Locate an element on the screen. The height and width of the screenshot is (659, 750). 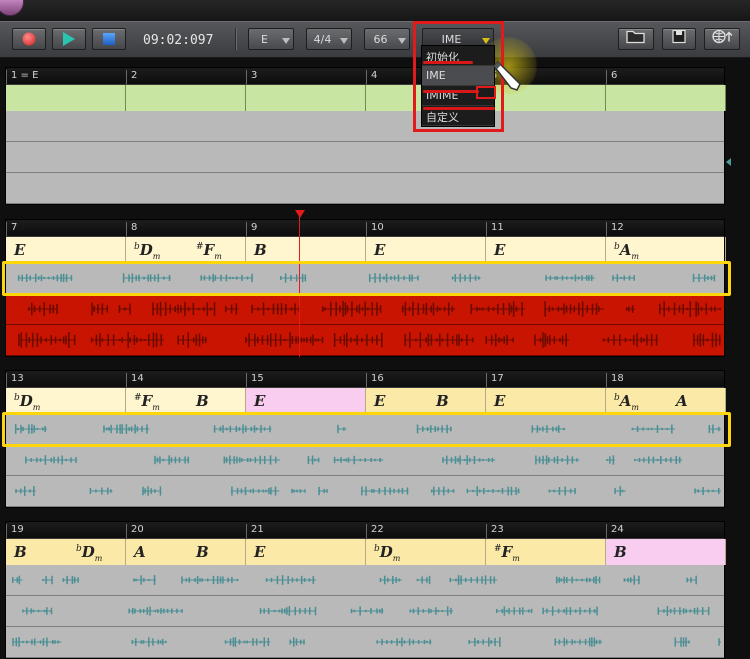
chord-symbol: A is located at coordinates (140, 552).